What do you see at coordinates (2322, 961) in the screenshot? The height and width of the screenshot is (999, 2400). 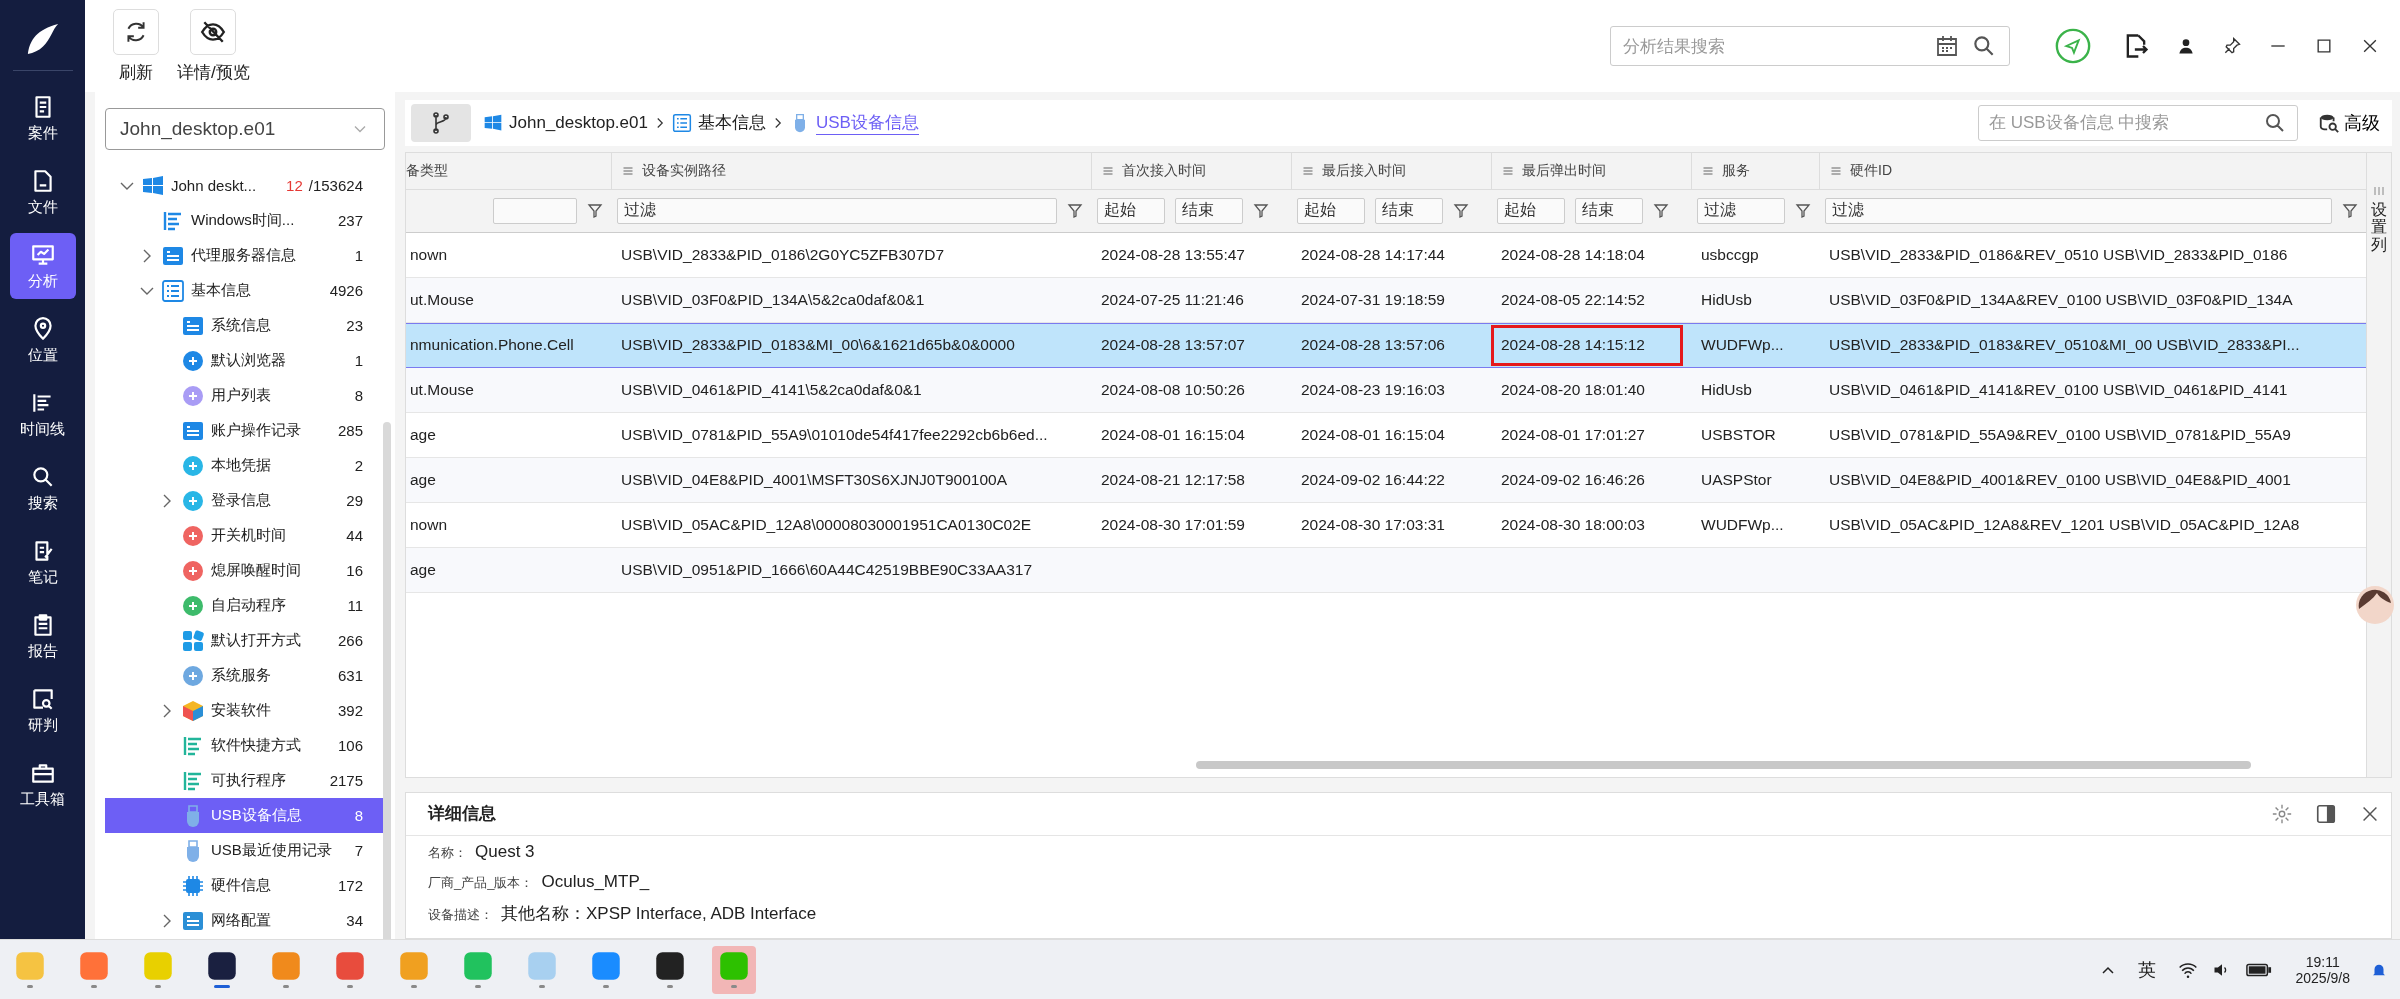 I see `clock-time: 19:11` at bounding box center [2322, 961].